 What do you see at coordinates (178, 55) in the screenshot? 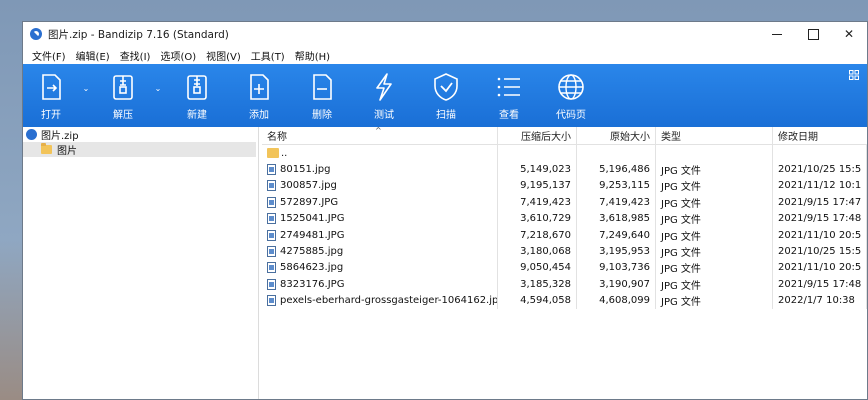
I see `menu-options: 选项(O)` at bounding box center [178, 55].